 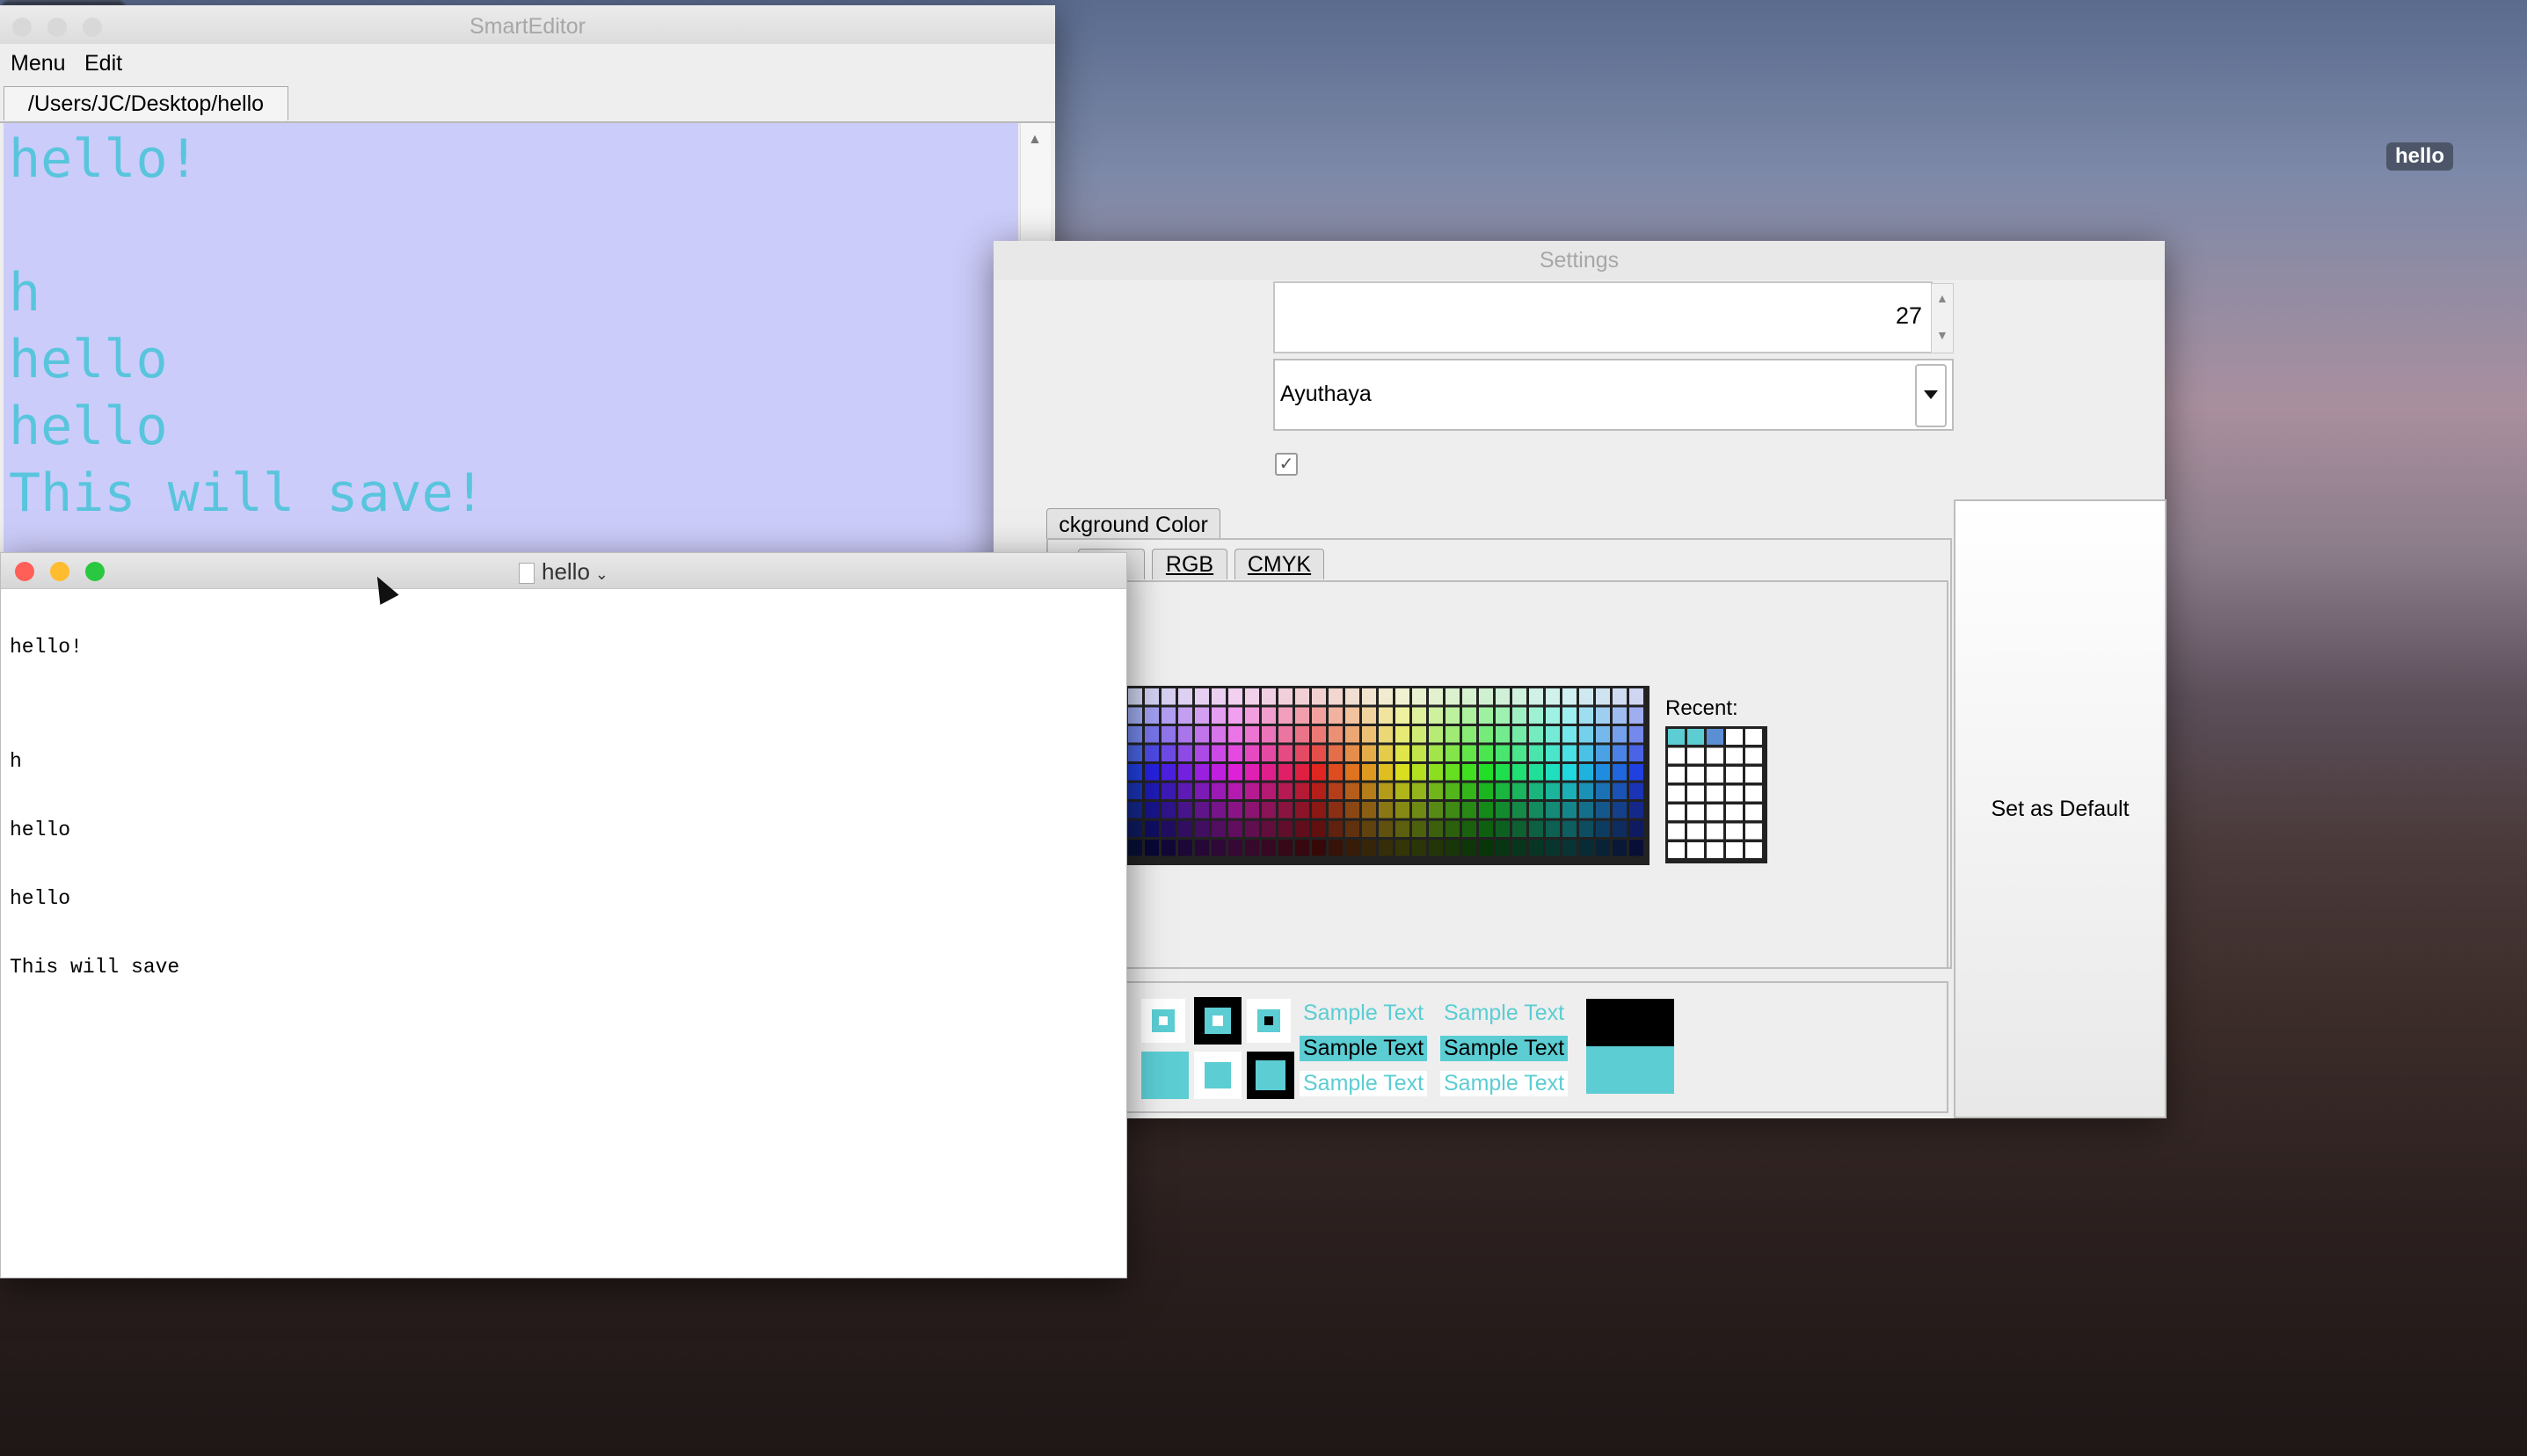 I want to click on textedit-titlebar: hello ⌄, so click(x=563, y=571).